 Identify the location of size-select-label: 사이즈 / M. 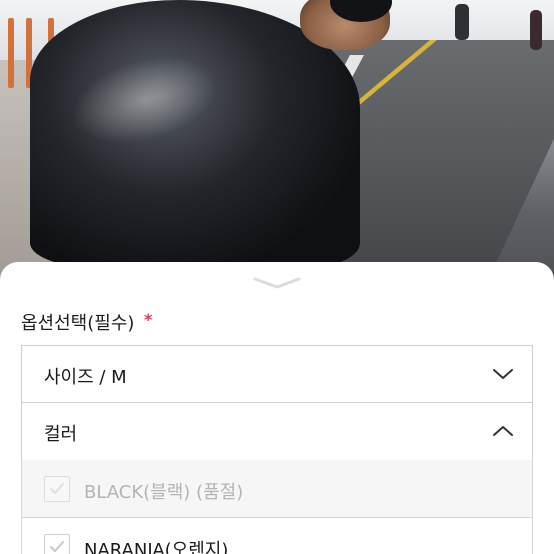
(85, 377).